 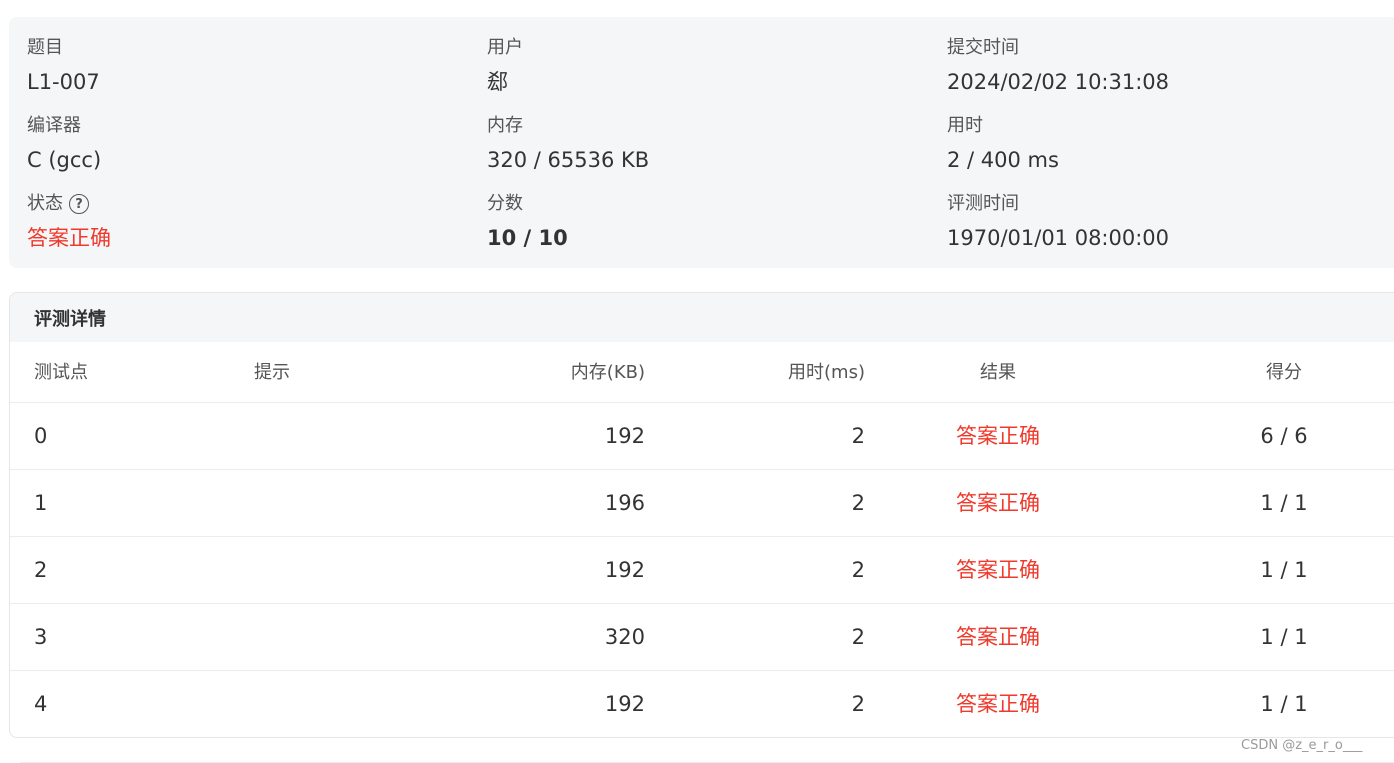 I want to click on memory-field: 内存 320 / 65536 KB, so click(x=568, y=144).